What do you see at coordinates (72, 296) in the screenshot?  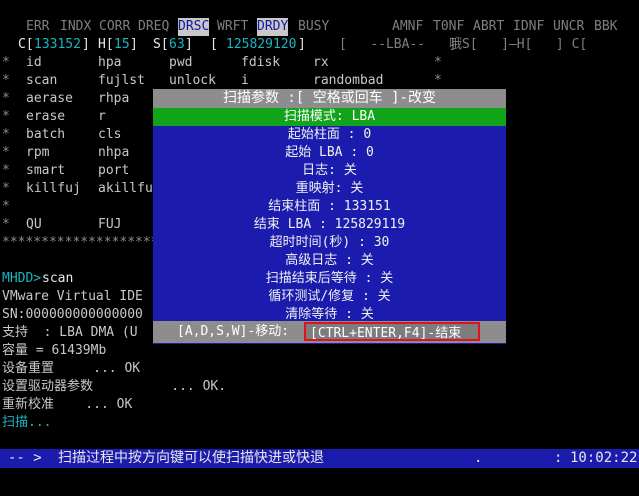 I see `console-line: VMware Virtual IDE` at bounding box center [72, 296].